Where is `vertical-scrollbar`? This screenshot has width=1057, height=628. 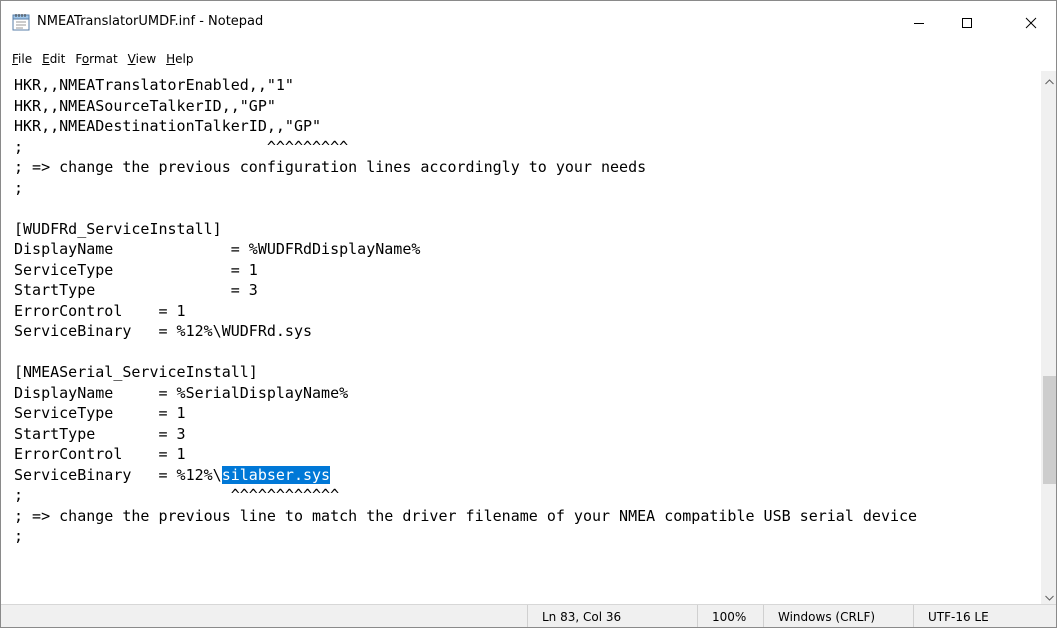 vertical-scrollbar is located at coordinates (1048, 337).